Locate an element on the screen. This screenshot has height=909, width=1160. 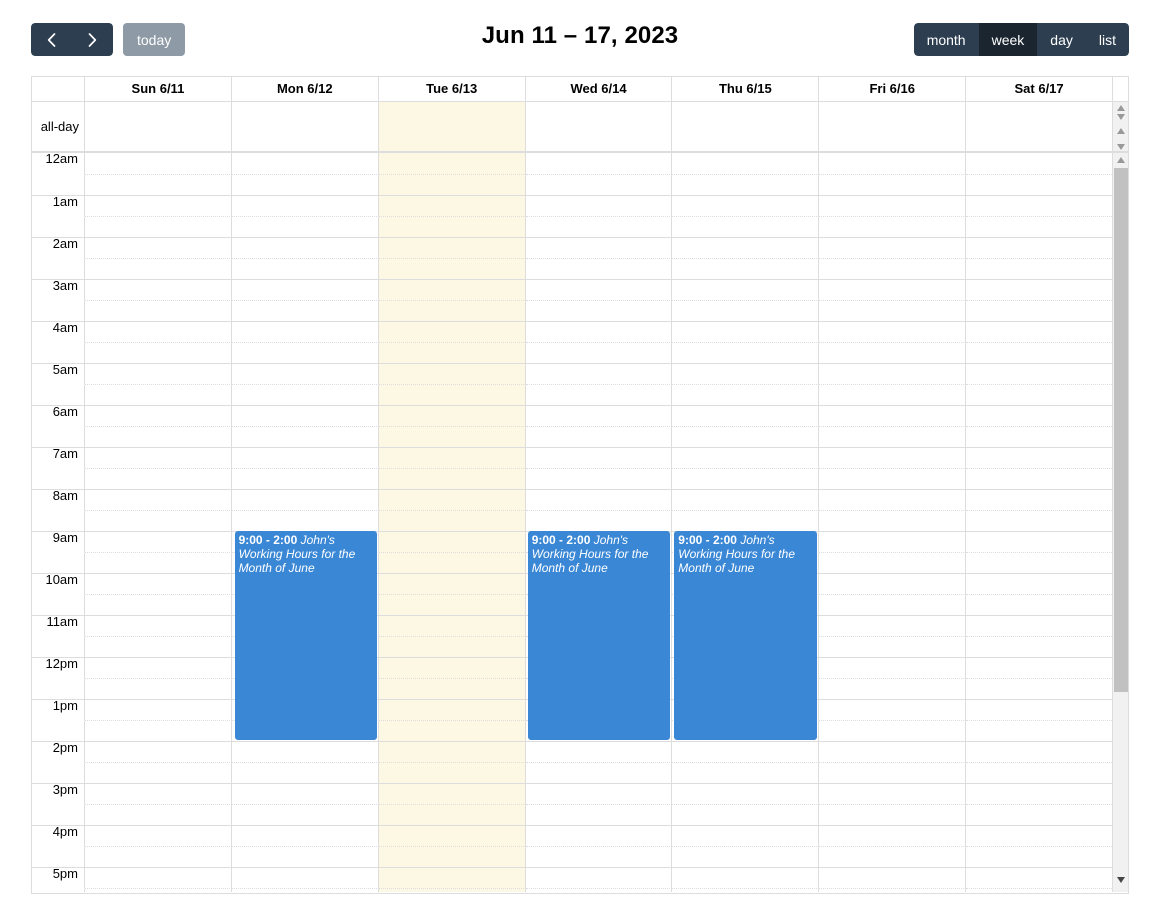
day-header-mon: Mon 6/12 is located at coordinates (305, 89).